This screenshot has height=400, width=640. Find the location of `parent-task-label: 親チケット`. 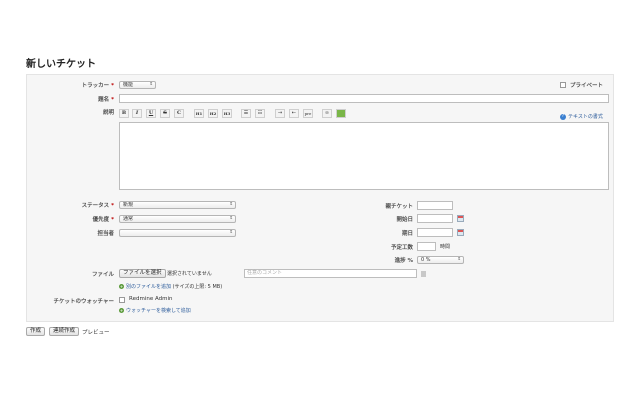

parent-task-label: 親チケット is located at coordinates (399, 207).